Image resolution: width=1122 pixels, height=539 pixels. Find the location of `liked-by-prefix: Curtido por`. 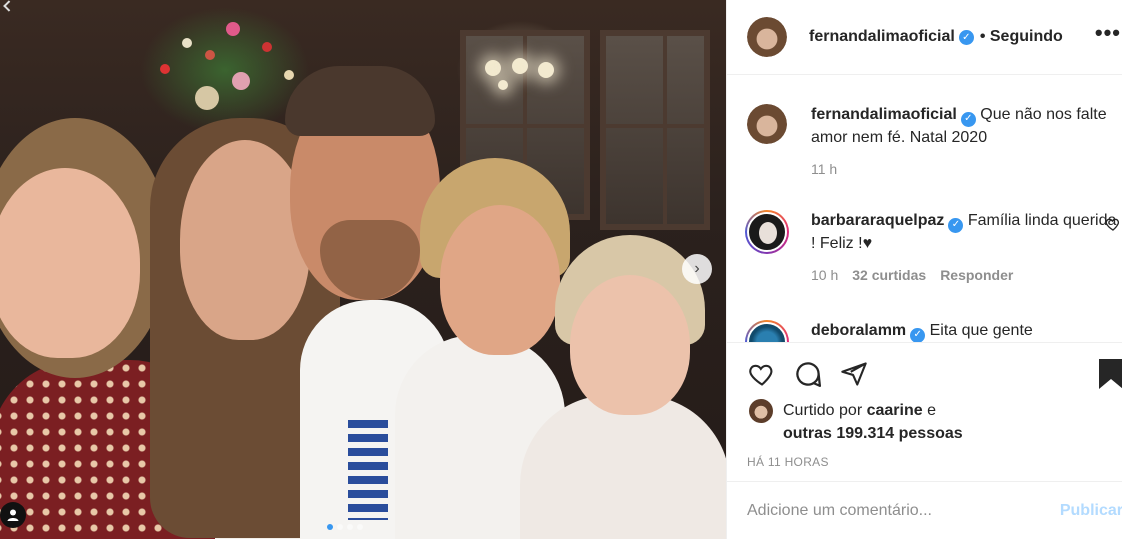

liked-by-prefix: Curtido por is located at coordinates (823, 410).